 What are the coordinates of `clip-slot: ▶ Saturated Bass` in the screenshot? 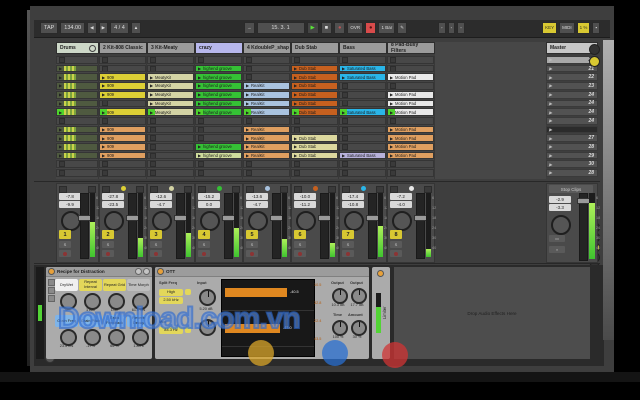 It's located at (362, 68).